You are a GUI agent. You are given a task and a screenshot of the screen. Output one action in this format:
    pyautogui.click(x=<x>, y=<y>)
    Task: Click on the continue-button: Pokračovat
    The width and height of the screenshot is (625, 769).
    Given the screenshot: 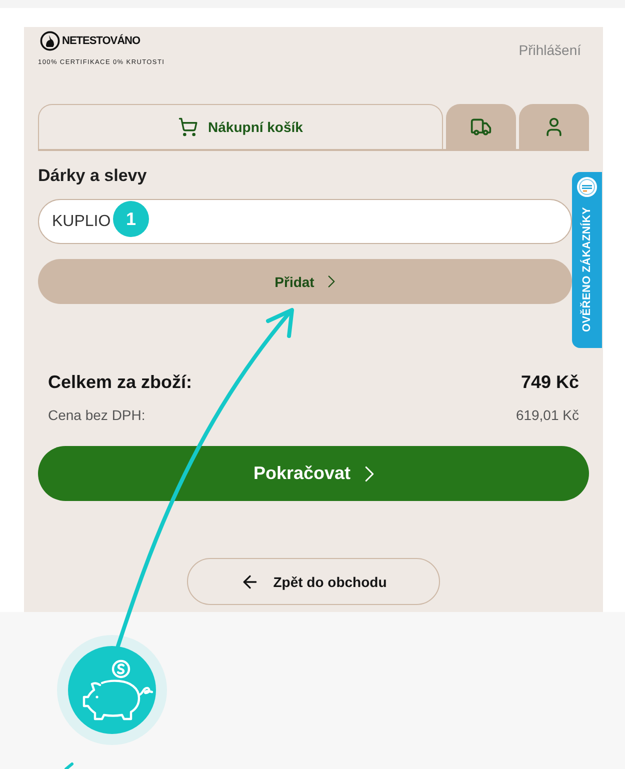 What is the action you would take?
    pyautogui.click(x=313, y=473)
    